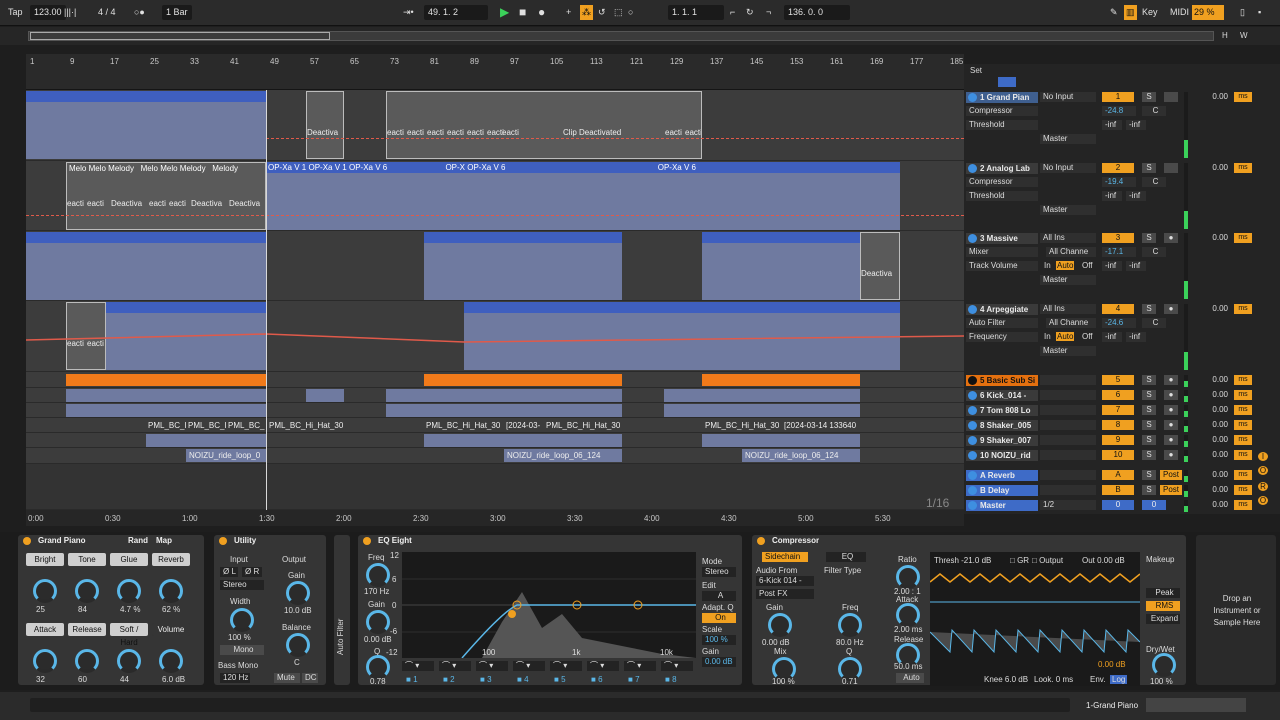 The image size is (1280, 720). Describe the element at coordinates (235, 678) in the screenshot. I see `bass-mono-freq: 120 Hz` at that location.